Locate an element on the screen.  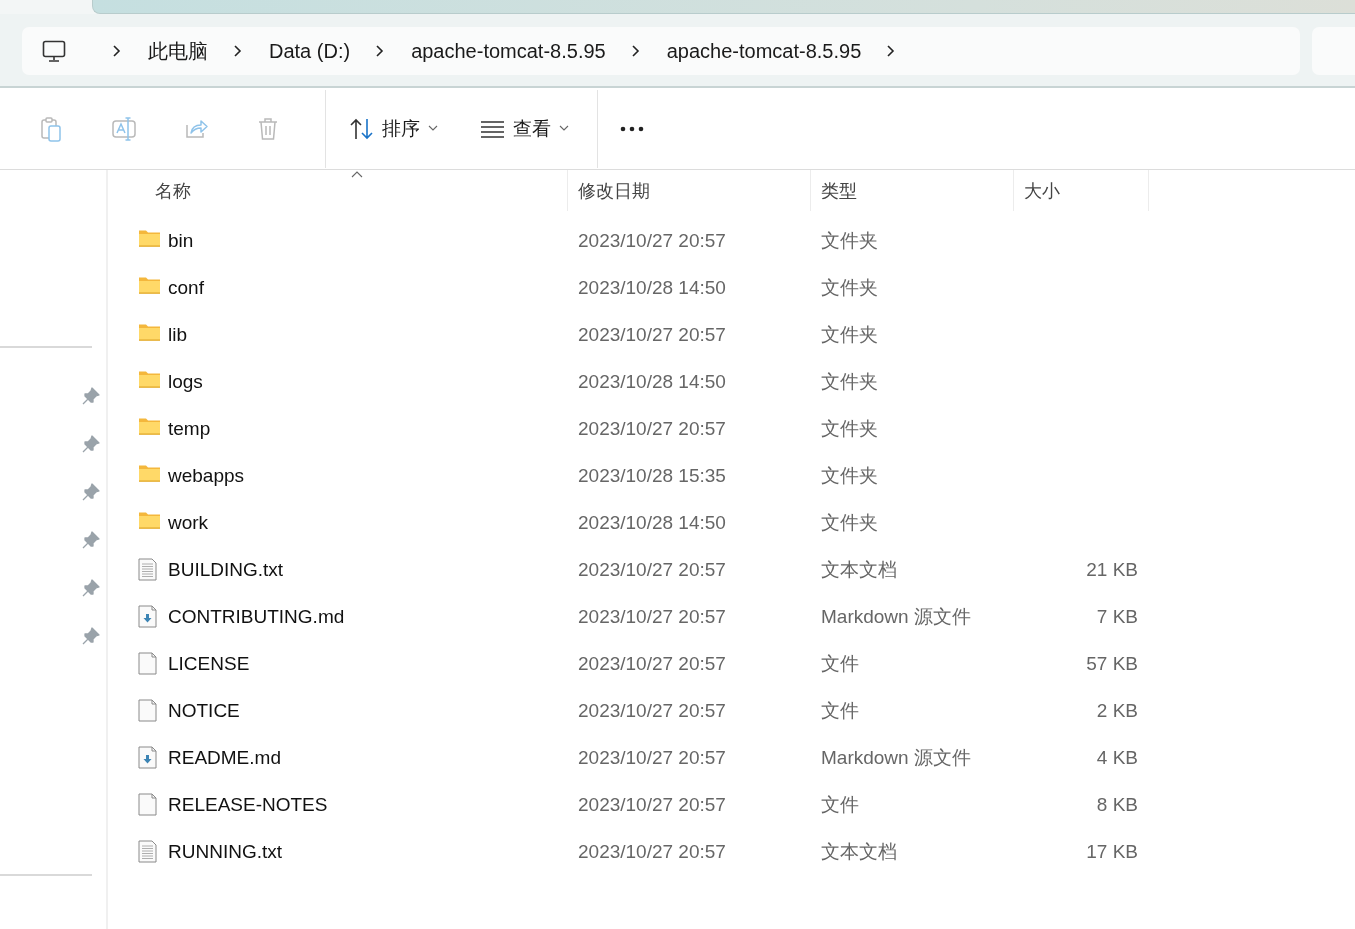
file-name: README.md is located at coordinates (224, 757).